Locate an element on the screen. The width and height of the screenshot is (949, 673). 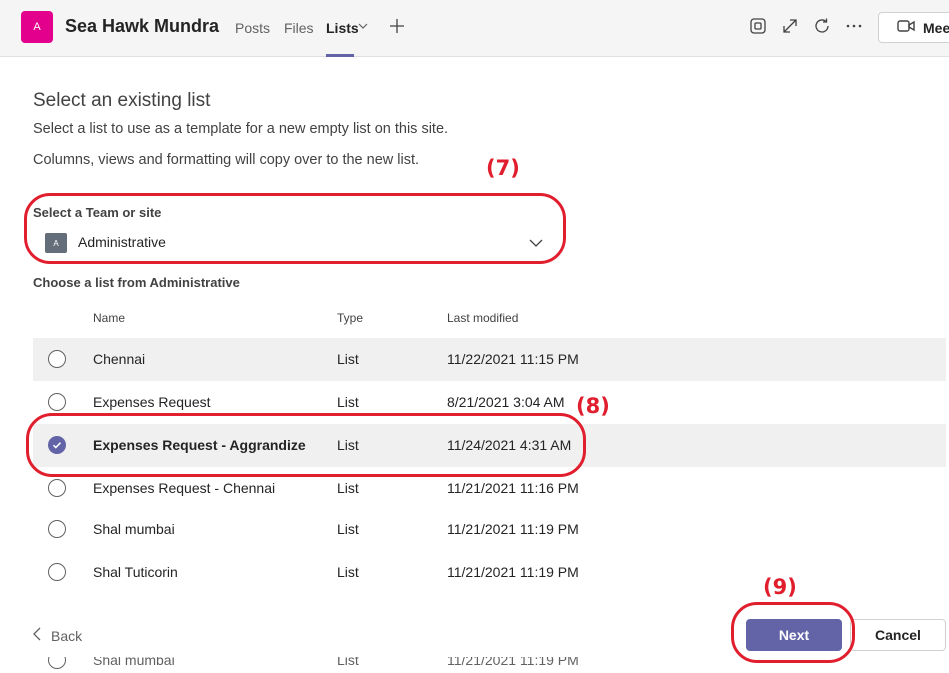
back-button: Back is located at coordinates (57, 635).